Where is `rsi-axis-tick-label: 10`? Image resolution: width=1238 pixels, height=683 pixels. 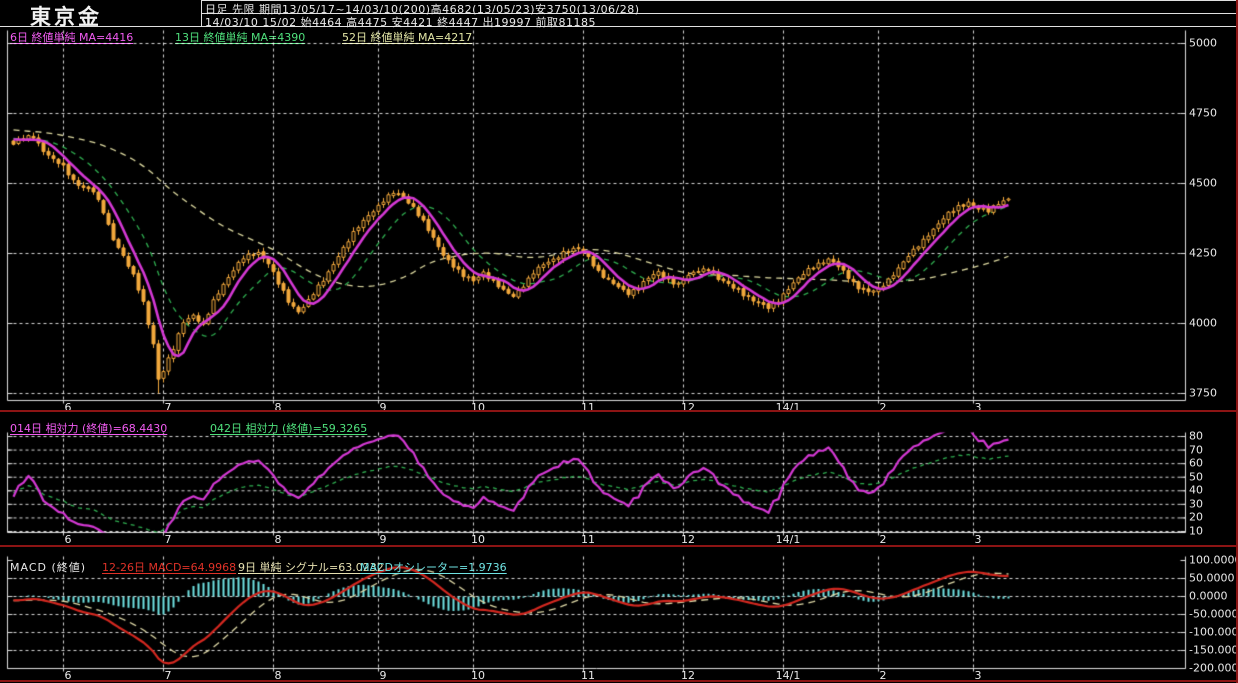 rsi-axis-tick-label: 10 is located at coordinates (1196, 531).